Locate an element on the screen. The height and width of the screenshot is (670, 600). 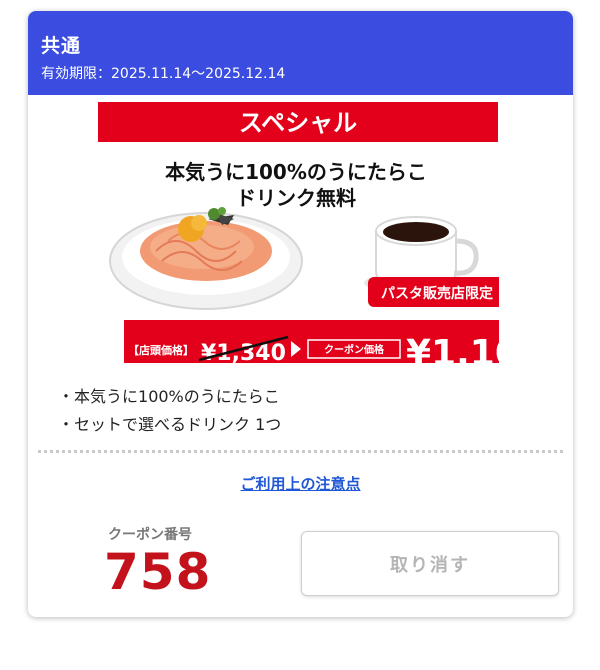
coupon-header: 共通 有効期限：2025.11.14〜2025.12.14 is located at coordinates (300, 53).